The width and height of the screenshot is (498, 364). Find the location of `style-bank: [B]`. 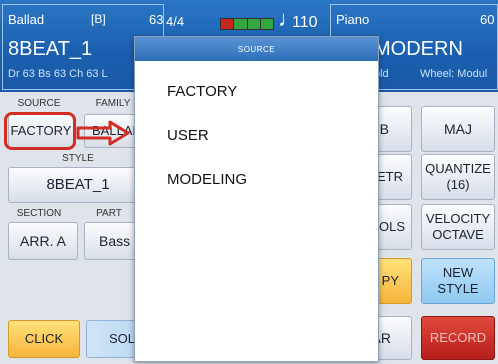

style-bank: [B] is located at coordinates (98, 19).